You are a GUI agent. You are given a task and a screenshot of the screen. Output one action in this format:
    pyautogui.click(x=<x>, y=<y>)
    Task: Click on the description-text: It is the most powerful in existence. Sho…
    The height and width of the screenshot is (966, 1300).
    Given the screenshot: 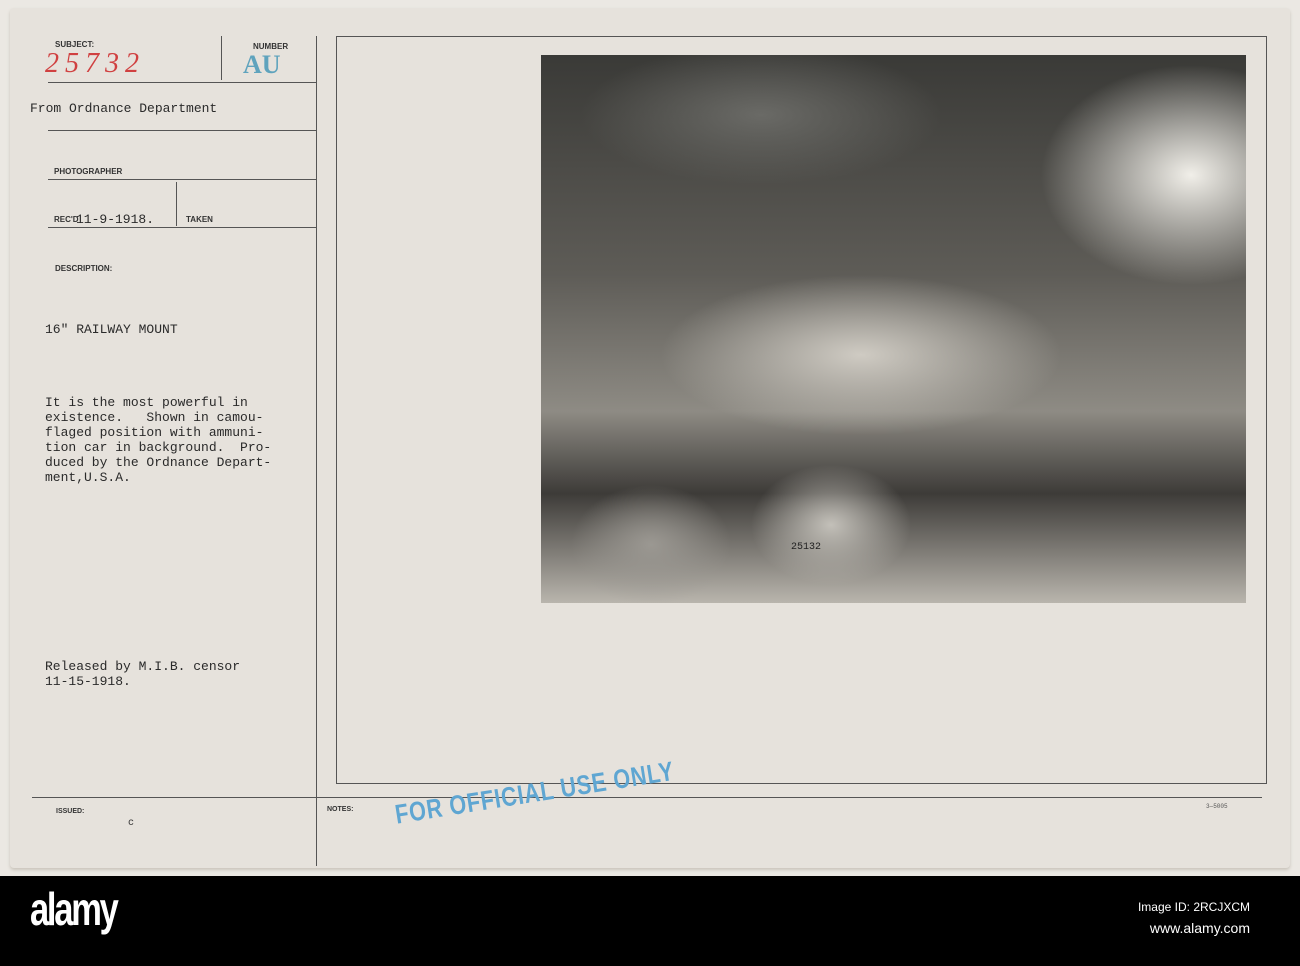 What is the action you would take?
    pyautogui.click(x=158, y=440)
    